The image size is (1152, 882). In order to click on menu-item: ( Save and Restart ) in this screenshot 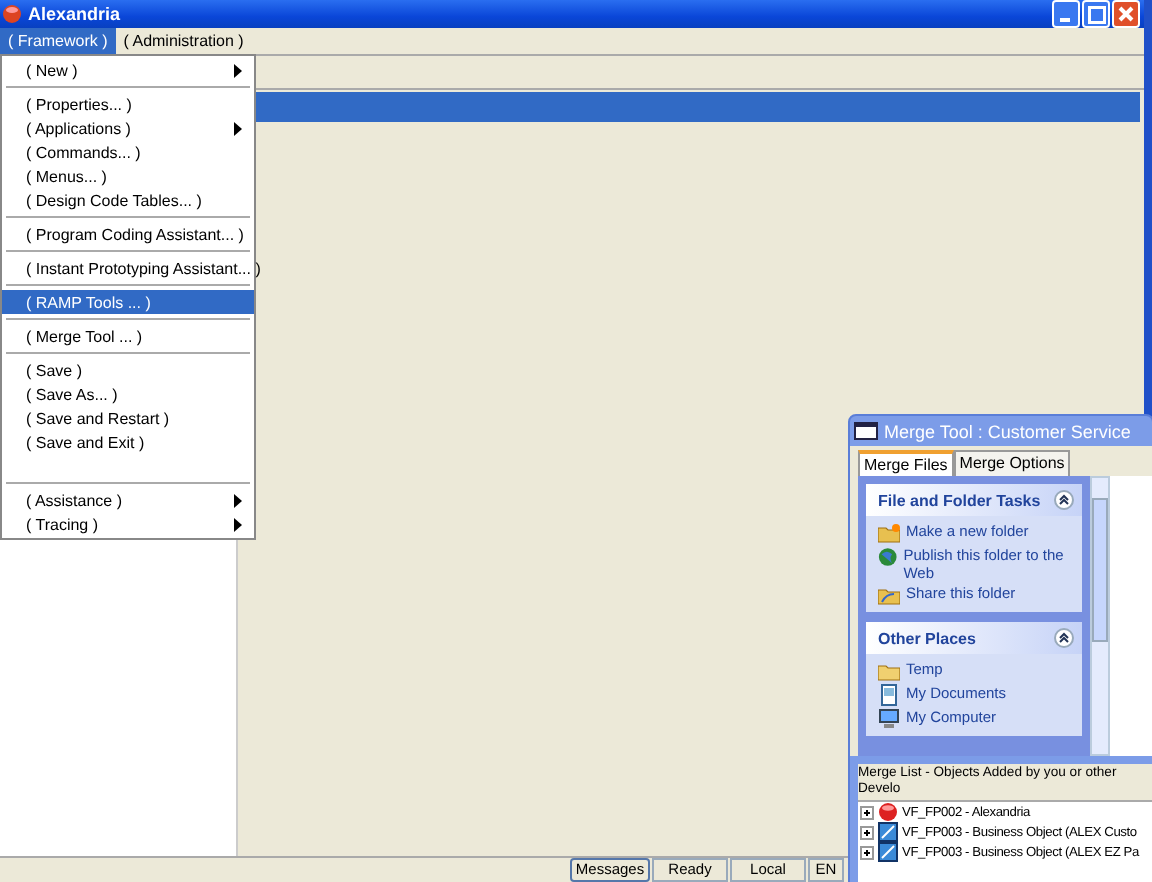, I will do `click(128, 418)`.